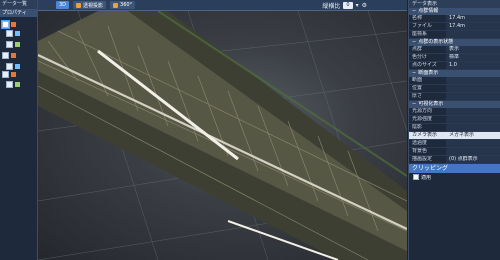 This screenshot has height=260, width=500. Describe the element at coordinates (422, 26) in the screenshot. I see `property-key: ファイル` at that location.